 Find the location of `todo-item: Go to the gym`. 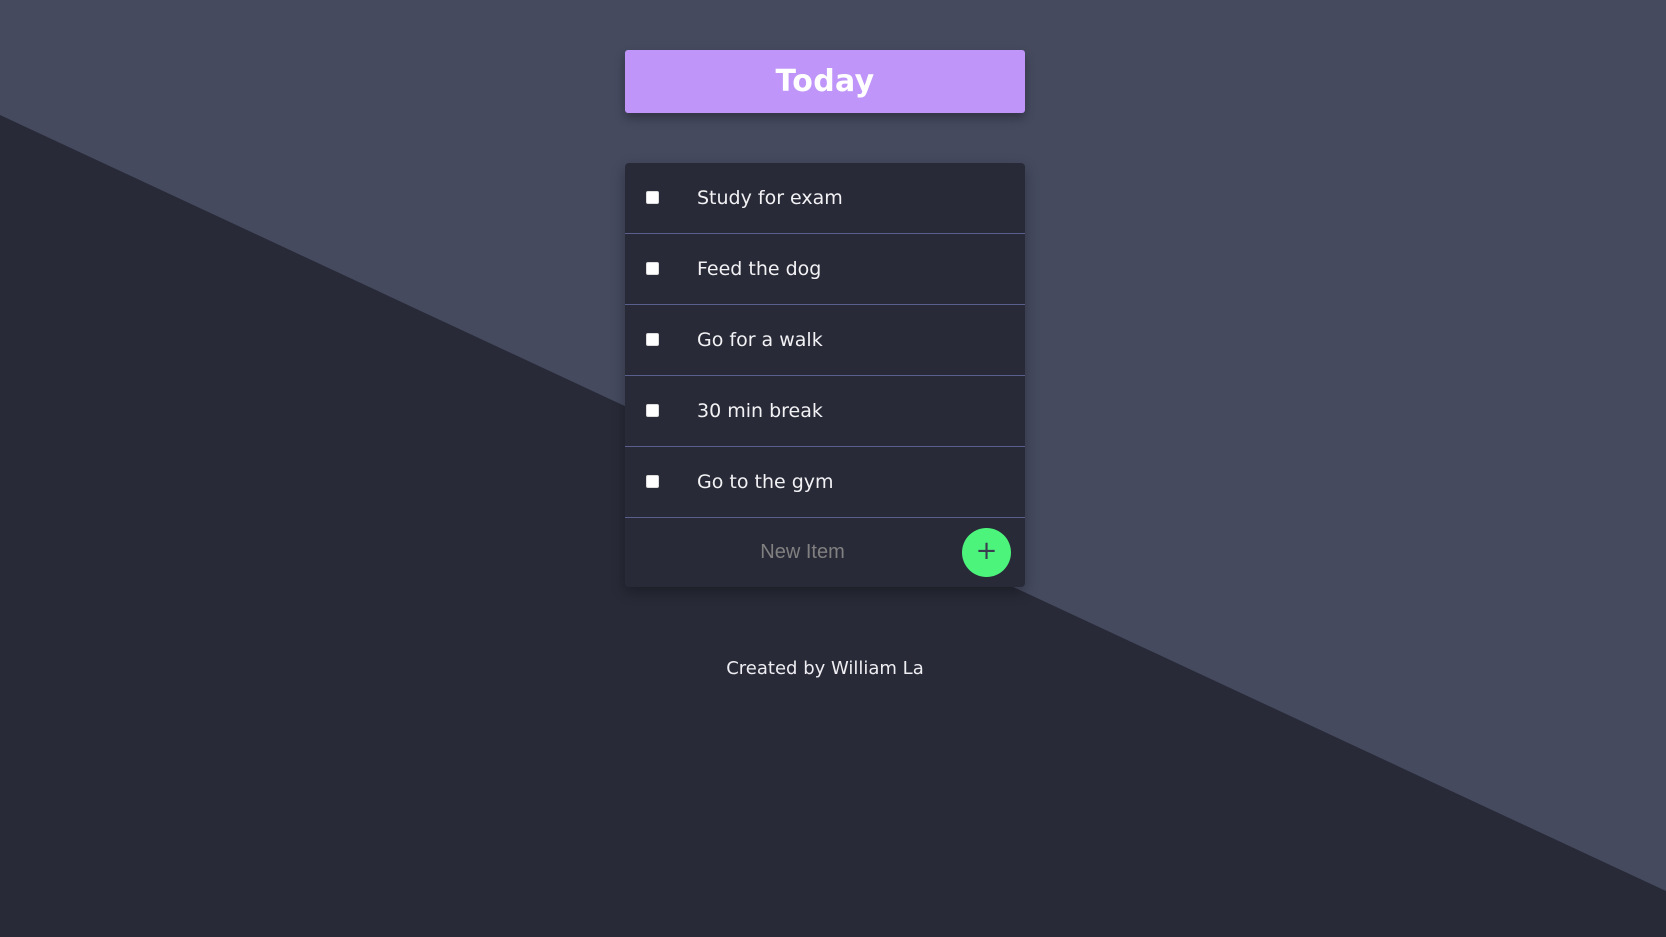

todo-item: Go to the gym is located at coordinates (825, 482).